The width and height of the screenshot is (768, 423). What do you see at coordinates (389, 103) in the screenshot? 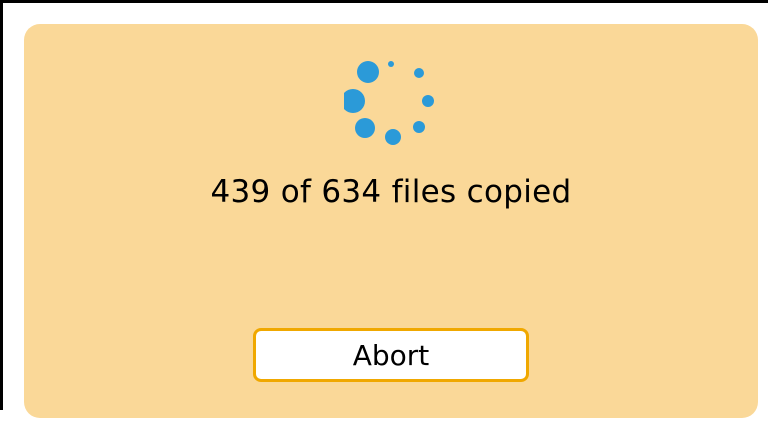
I see `spinner-svg` at bounding box center [389, 103].